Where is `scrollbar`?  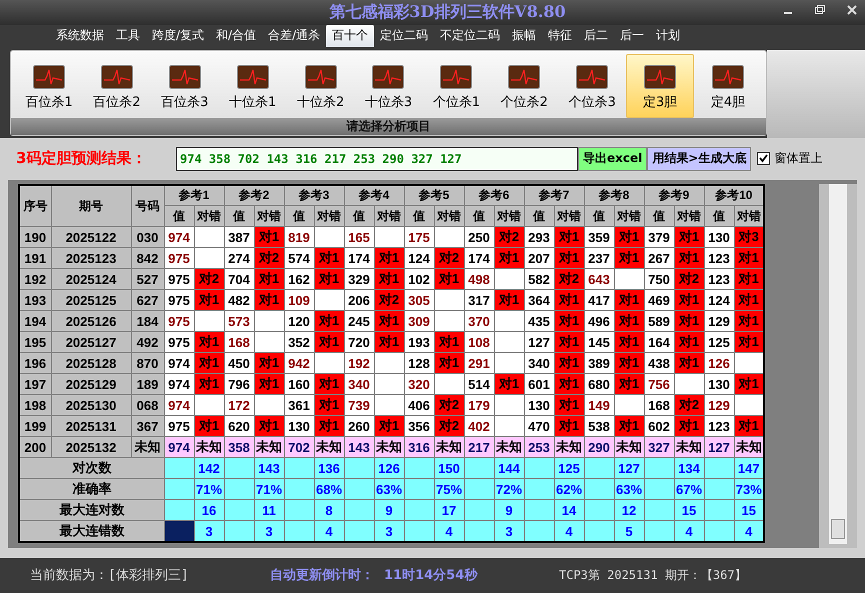 scrollbar is located at coordinates (838, 364).